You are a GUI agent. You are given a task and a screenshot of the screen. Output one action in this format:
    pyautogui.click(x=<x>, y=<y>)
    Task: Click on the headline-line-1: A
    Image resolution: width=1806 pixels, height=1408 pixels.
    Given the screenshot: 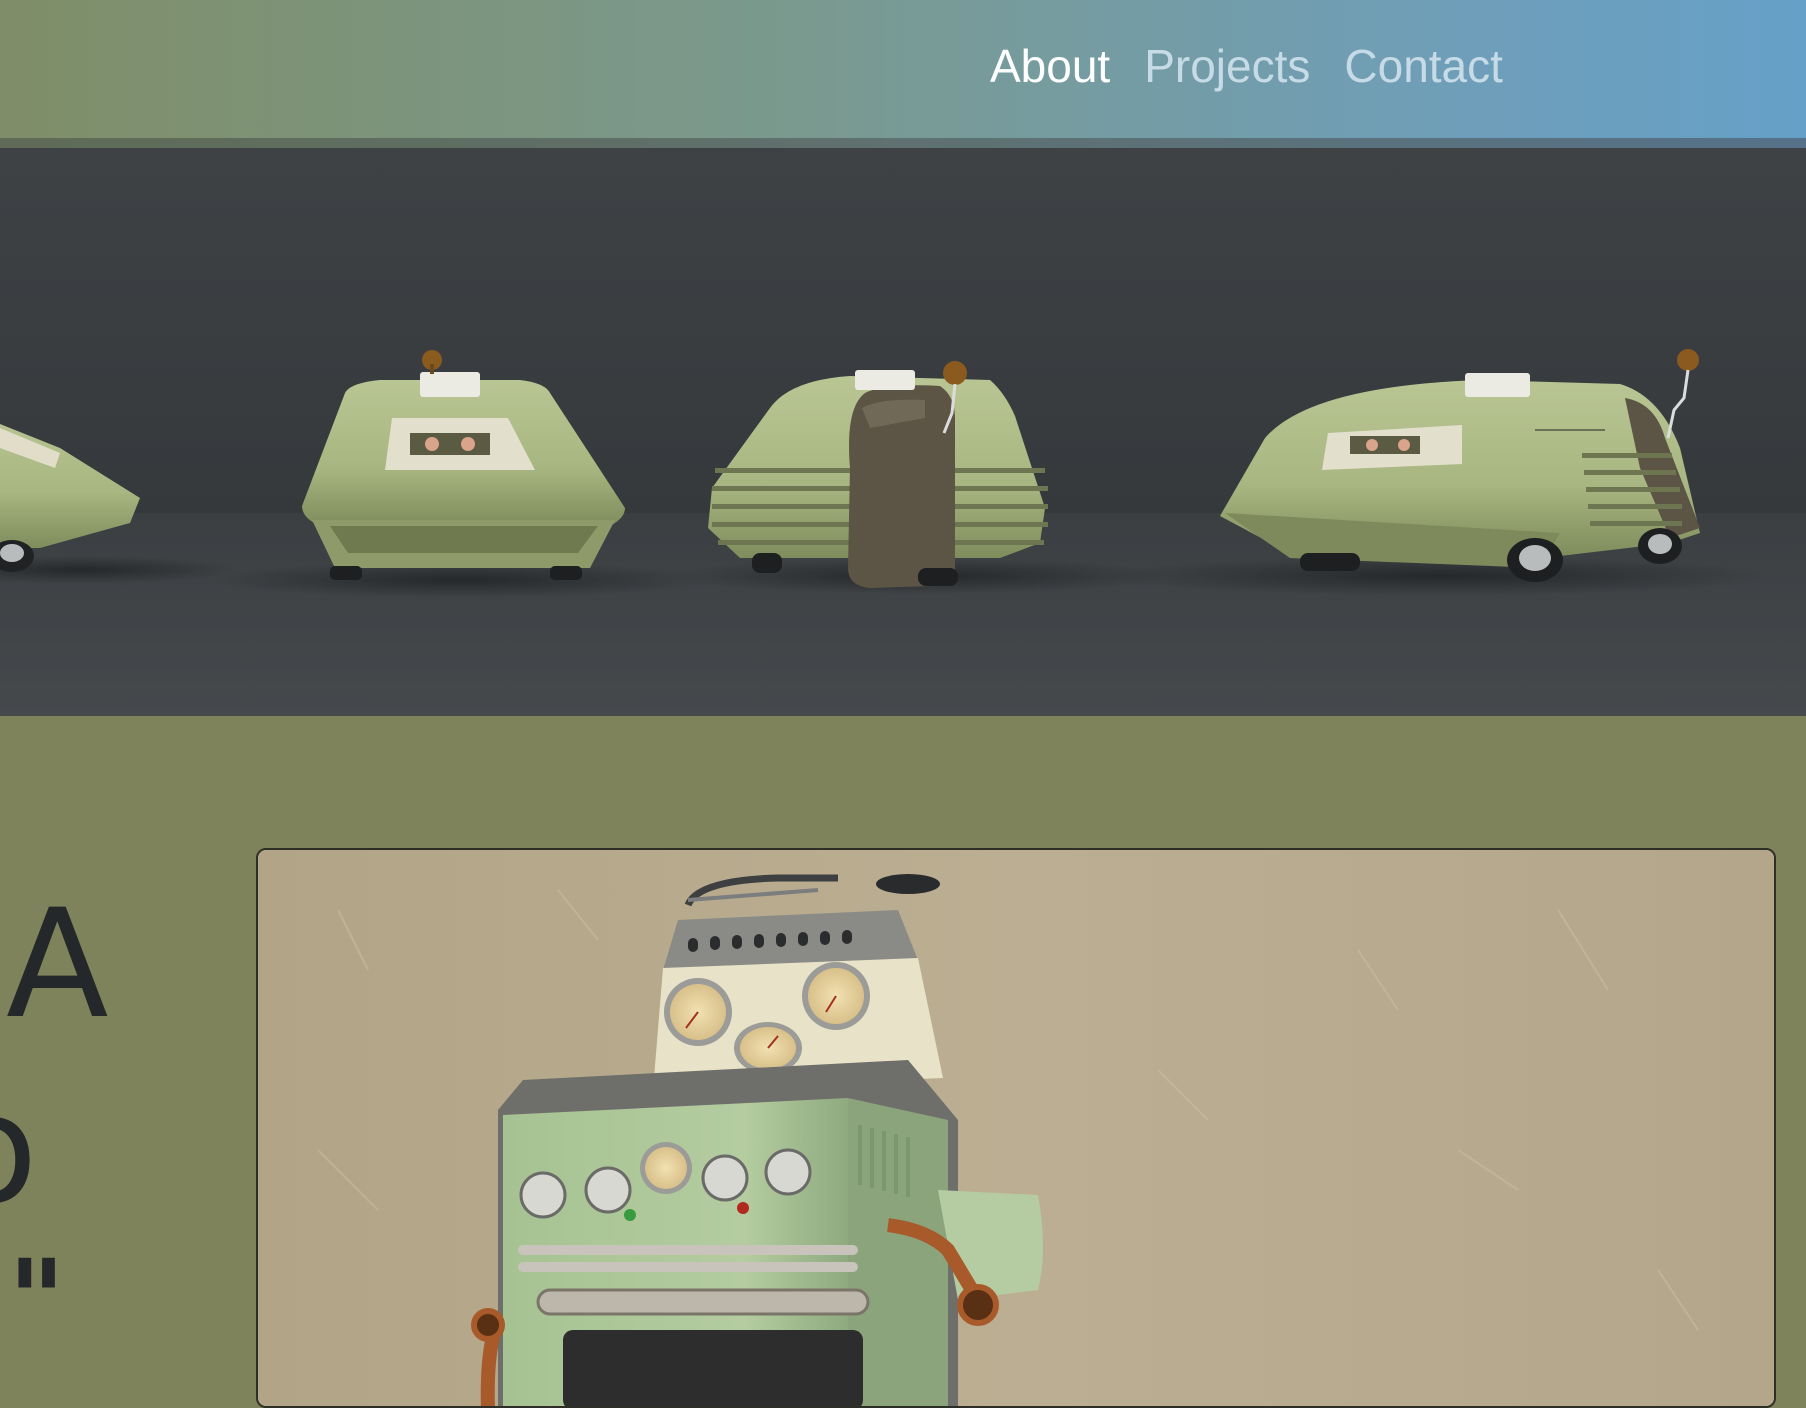 What is the action you would take?
    pyautogui.click(x=57, y=965)
    